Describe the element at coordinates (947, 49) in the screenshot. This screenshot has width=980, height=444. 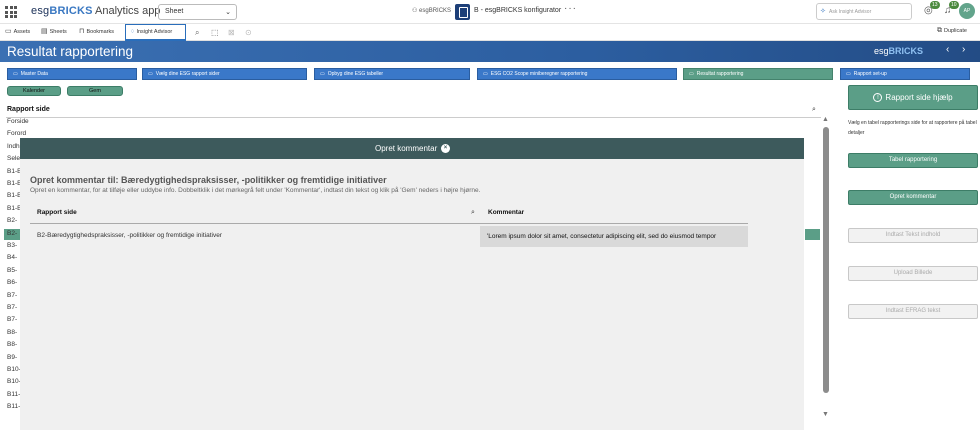
I see `previous-sheet-icon: ‹` at that location.